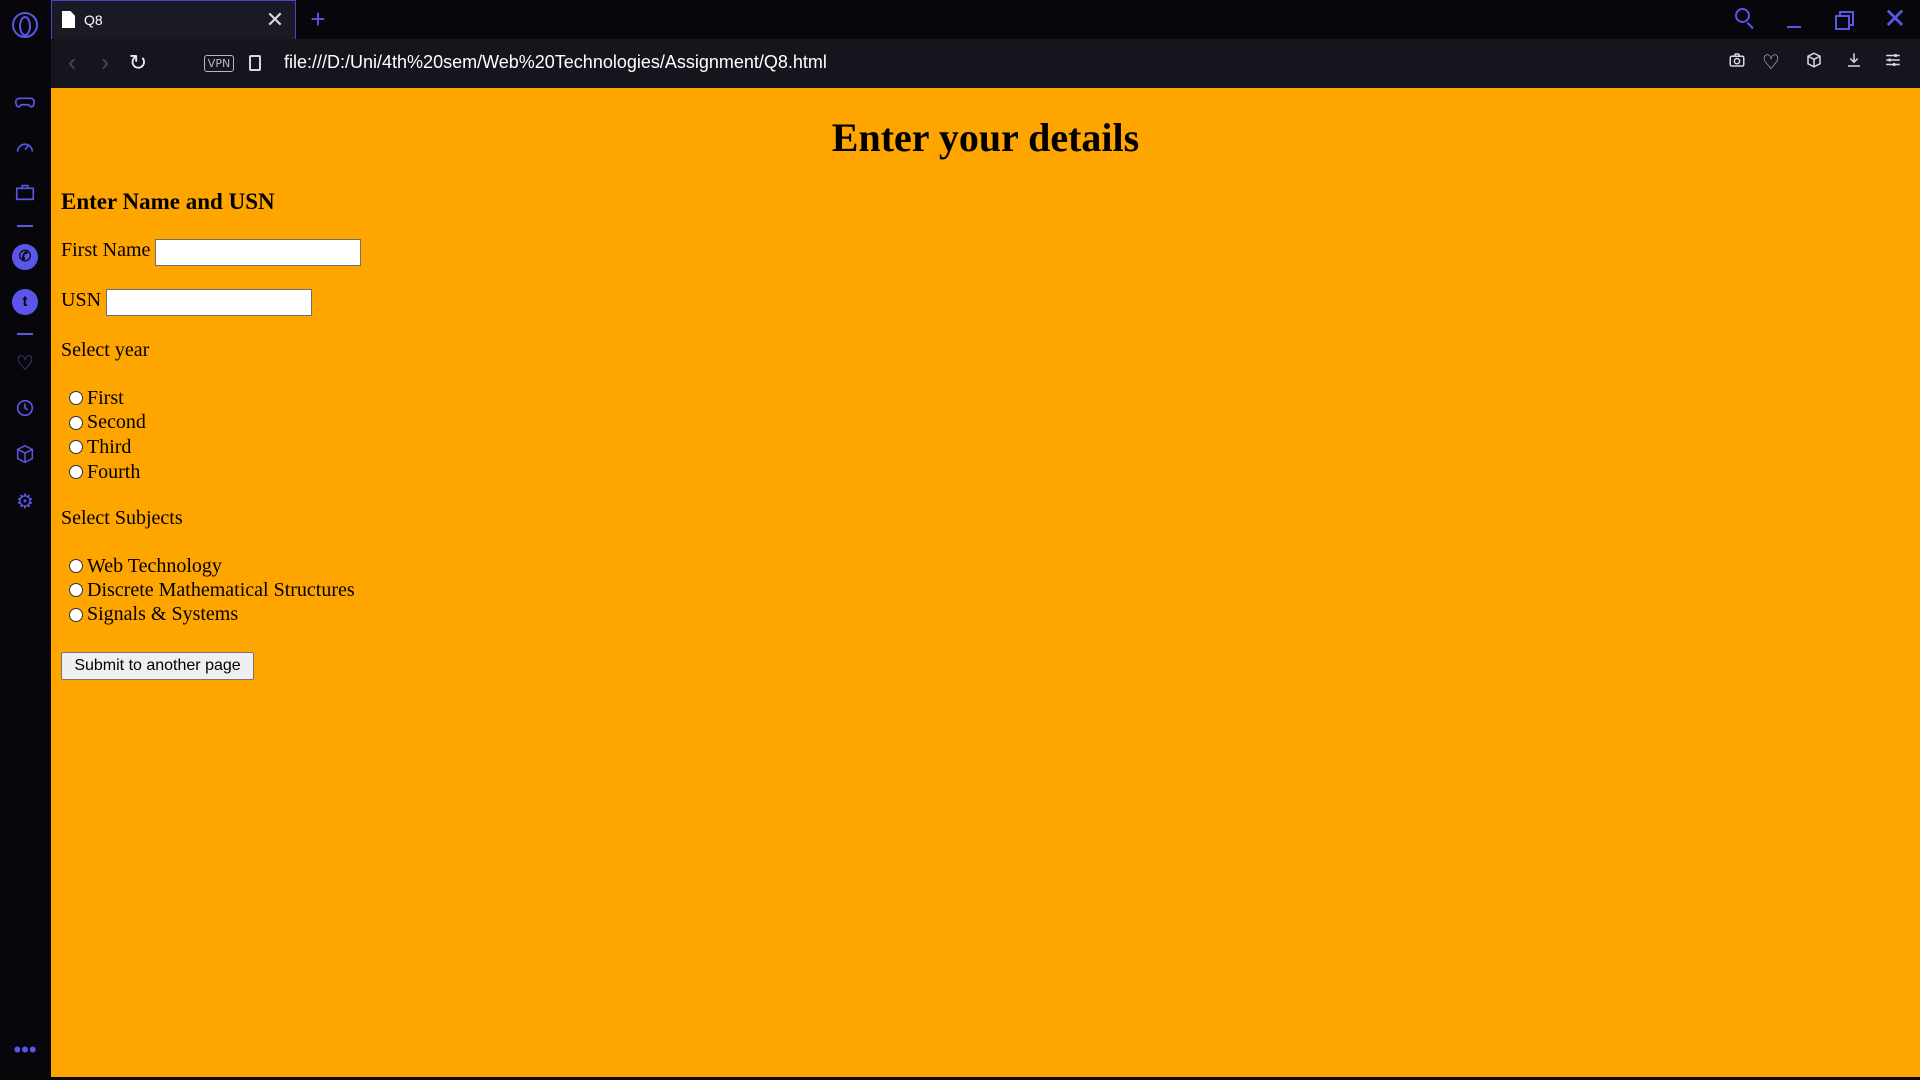 The height and width of the screenshot is (1080, 1920). I want to click on year-prompt: Select year, so click(105, 350).